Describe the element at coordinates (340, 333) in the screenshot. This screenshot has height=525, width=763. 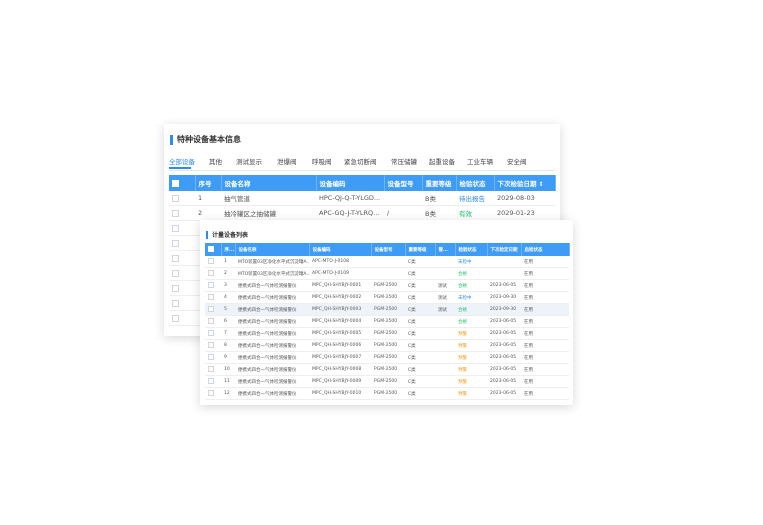
I see `table-cell: MPC_QH-SHYBJY-0005` at that location.